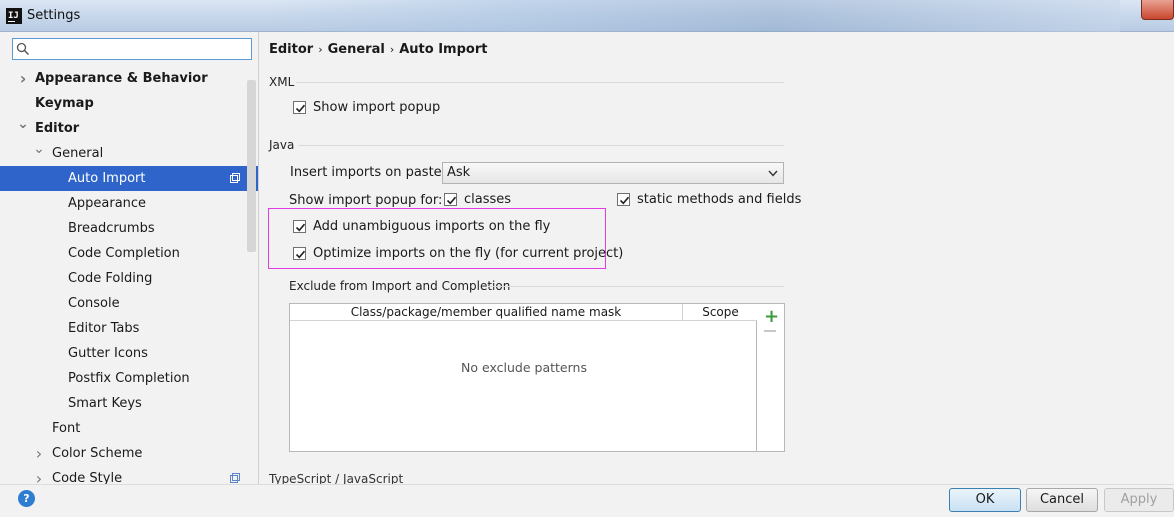 The height and width of the screenshot is (517, 1174). What do you see at coordinates (129, 428) in the screenshot?
I see `sidebar-item-font: Font` at bounding box center [129, 428].